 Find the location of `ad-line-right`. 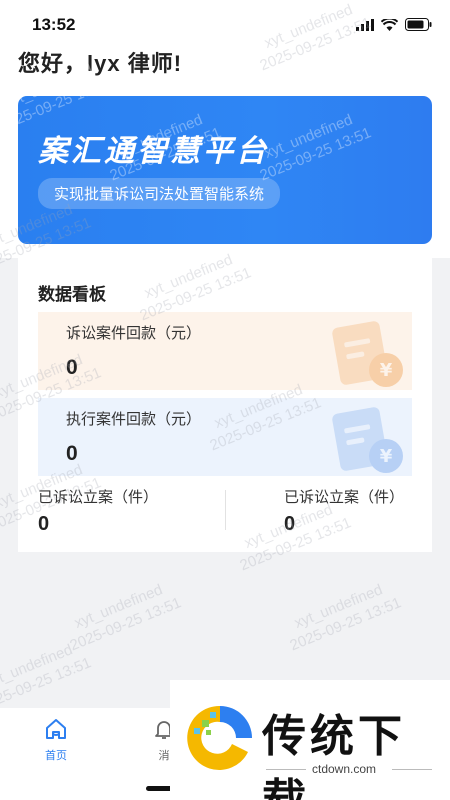

ad-line-right is located at coordinates (412, 769).